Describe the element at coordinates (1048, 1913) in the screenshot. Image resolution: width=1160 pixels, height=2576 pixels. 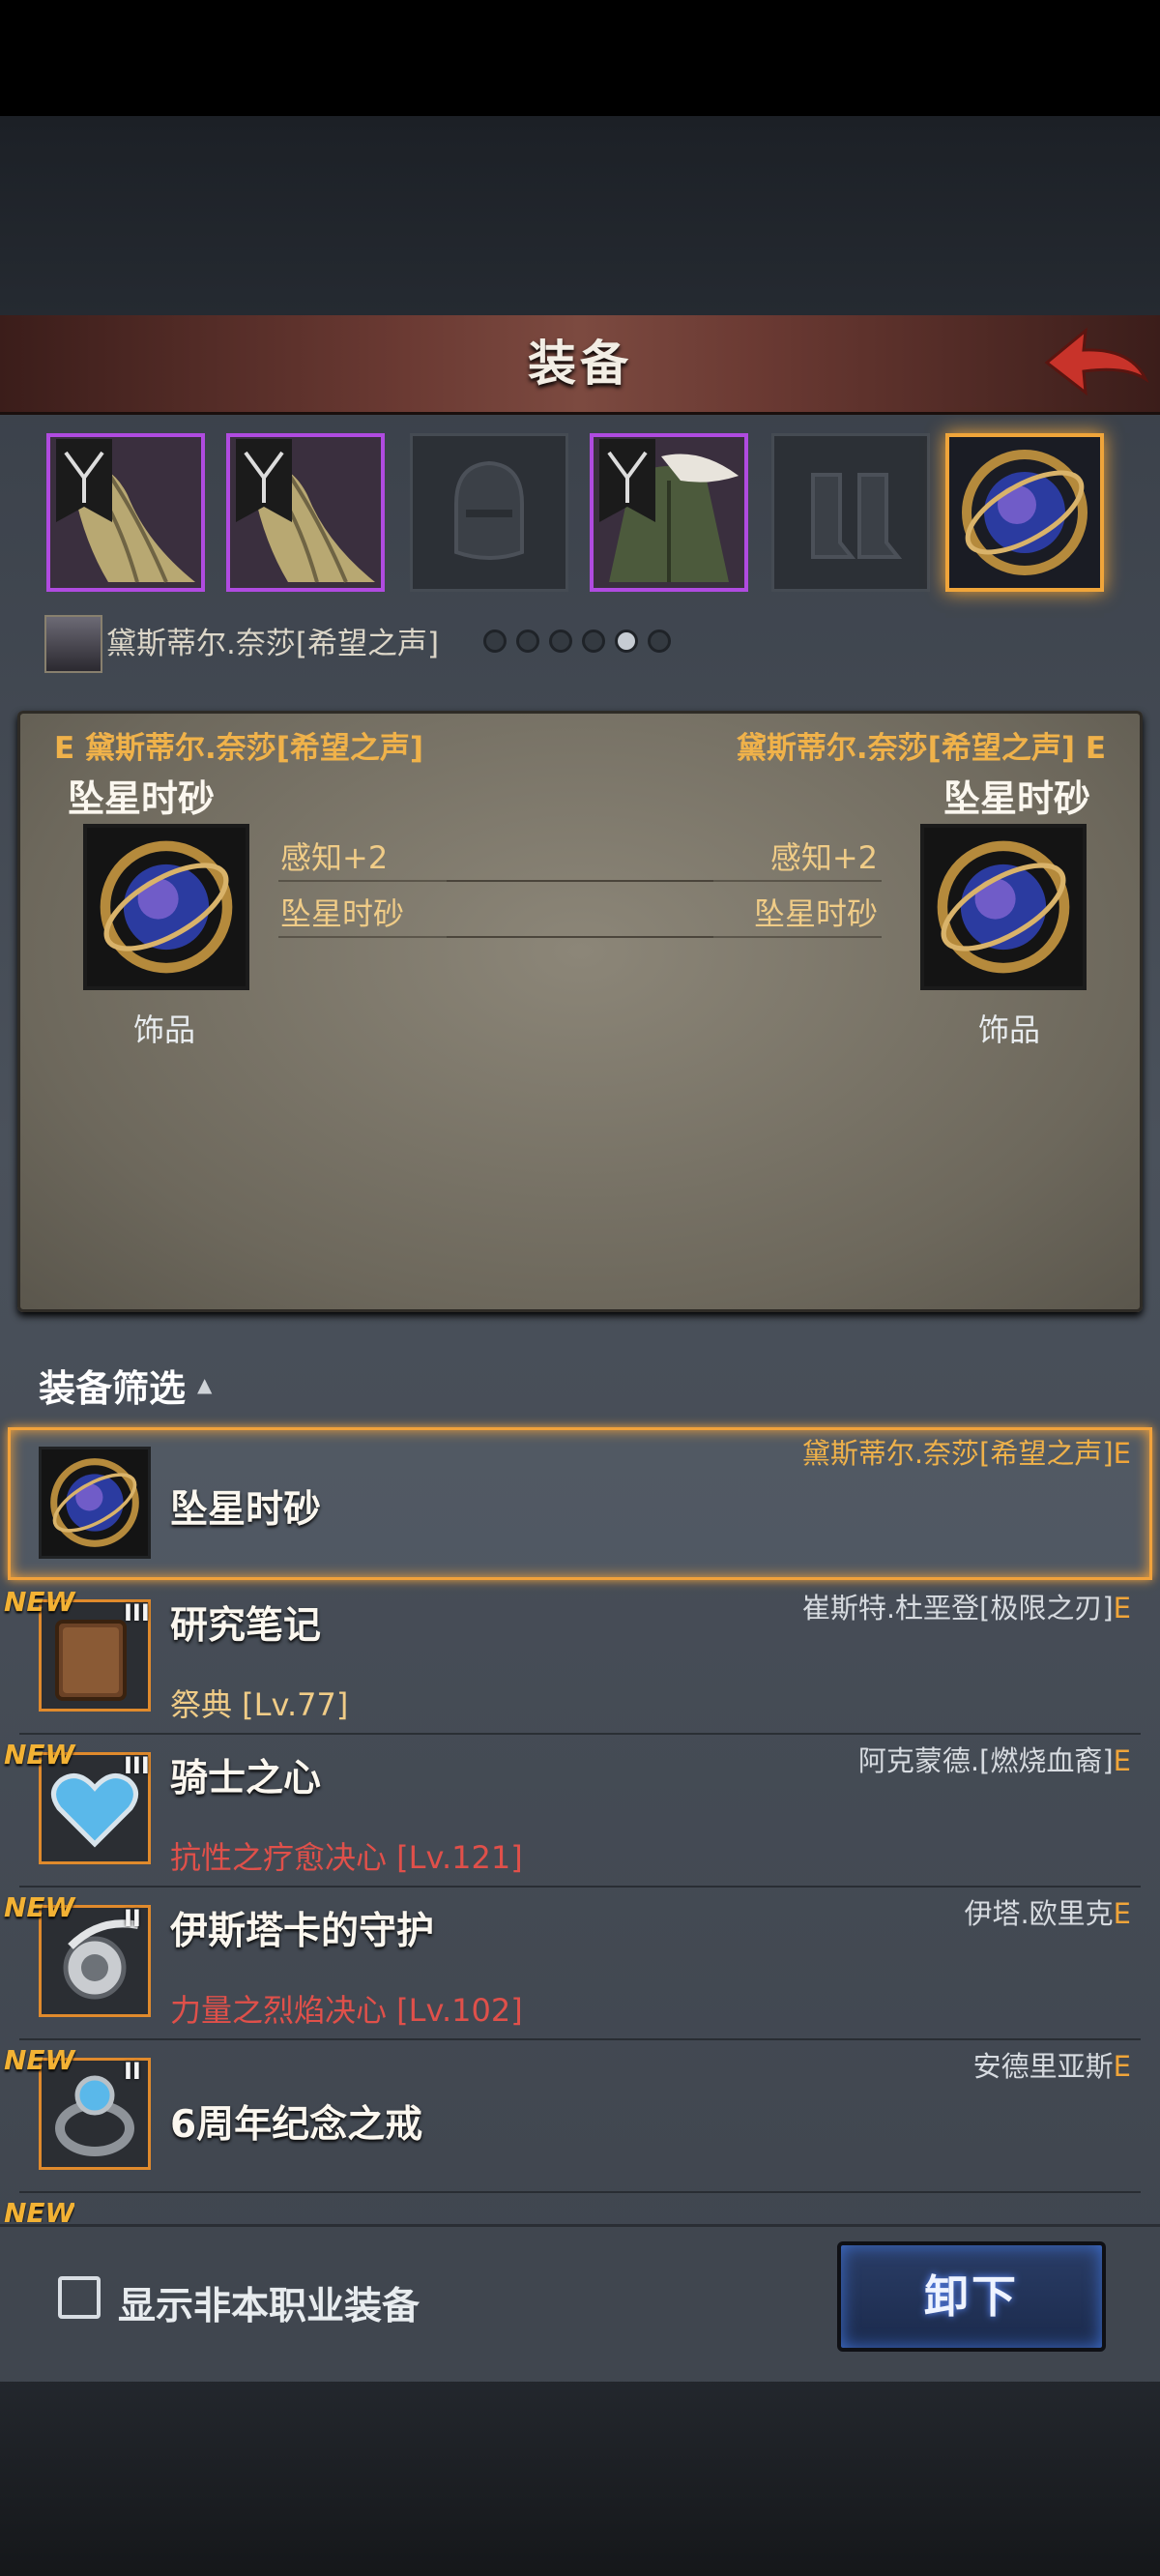
I see `item-owner: 伊塔.欧里克E` at that location.